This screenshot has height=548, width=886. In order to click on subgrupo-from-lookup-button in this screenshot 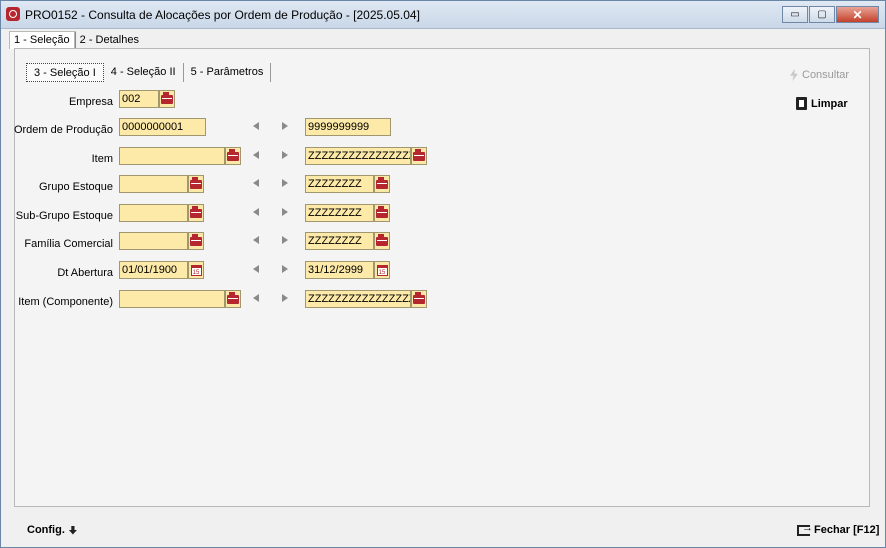, I will do `click(196, 213)`.